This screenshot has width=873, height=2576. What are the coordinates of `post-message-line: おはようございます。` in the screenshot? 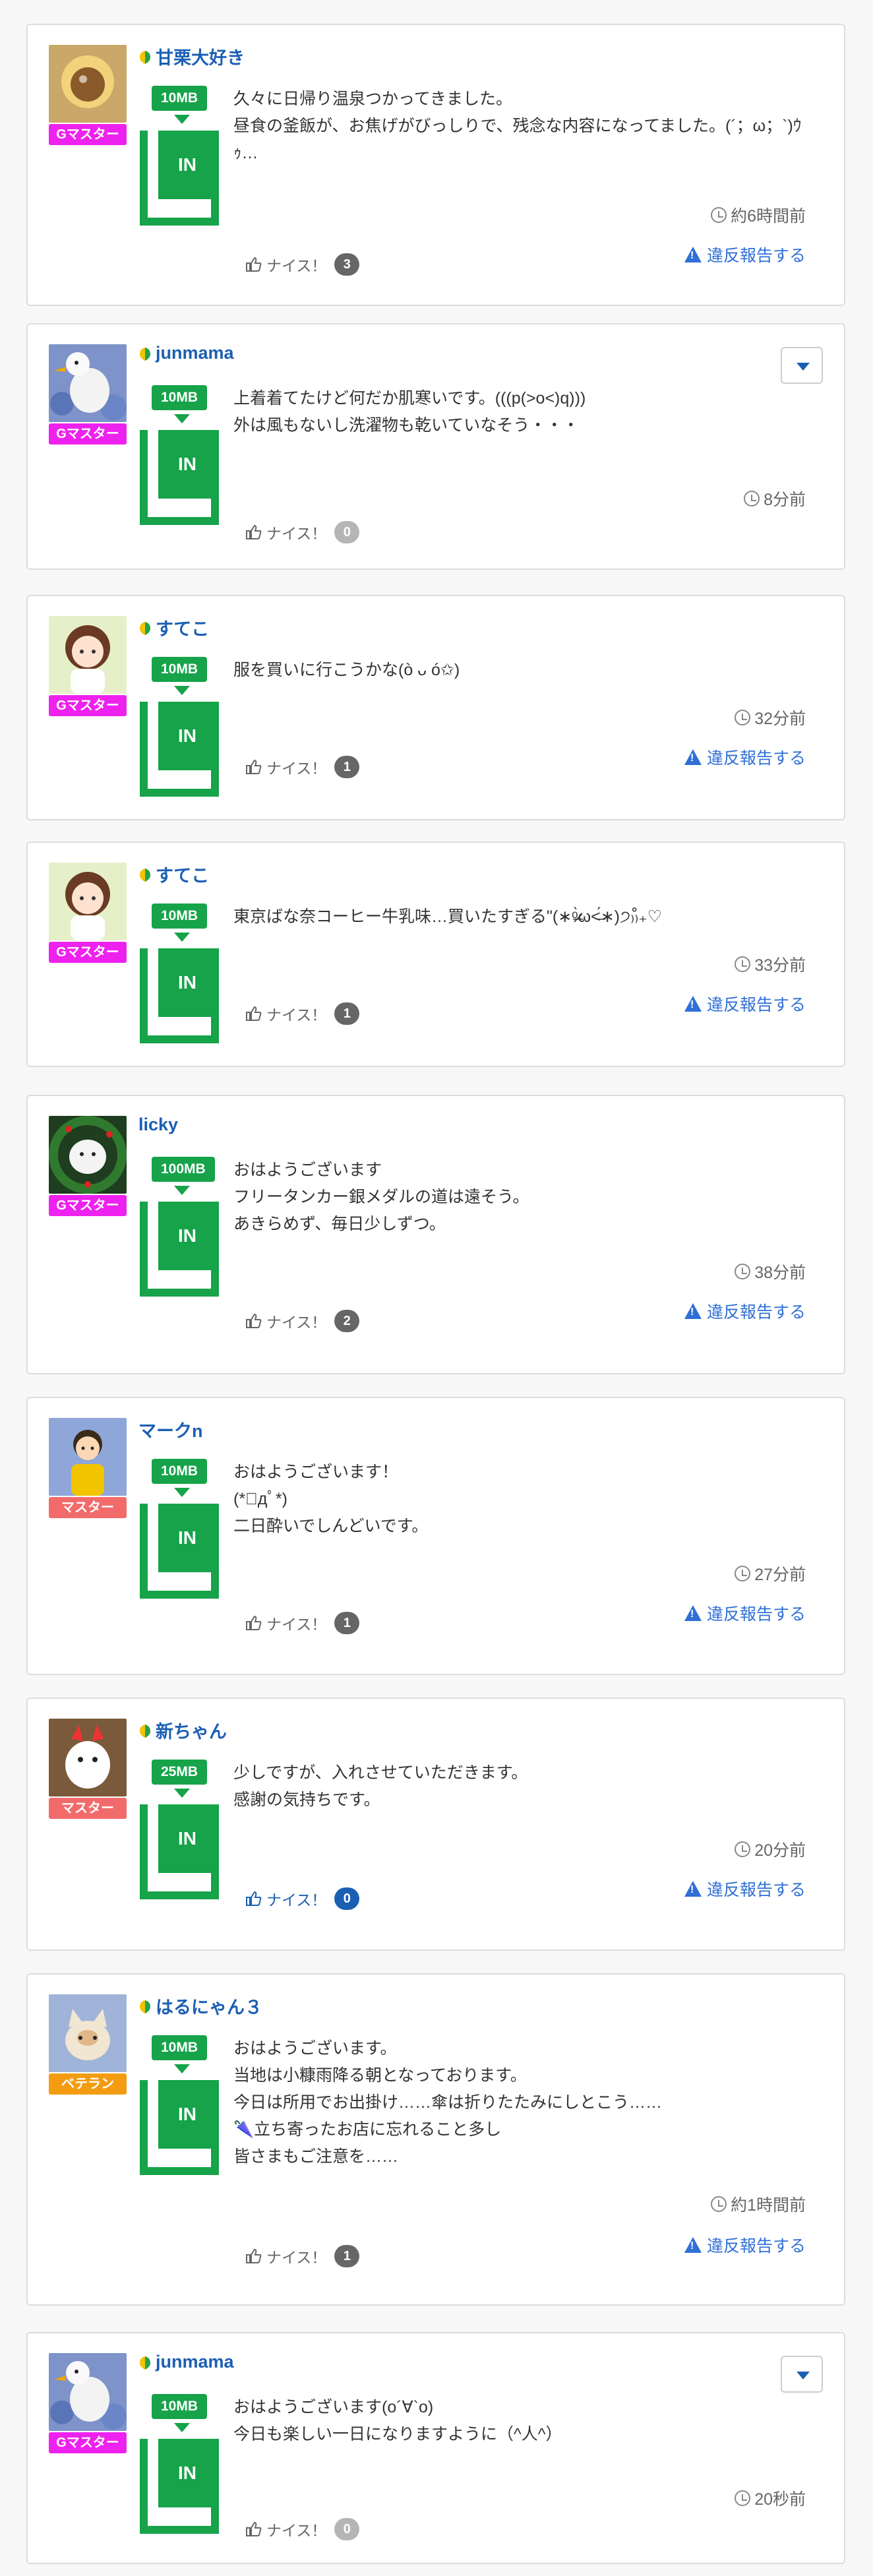 It's located at (315, 2048).